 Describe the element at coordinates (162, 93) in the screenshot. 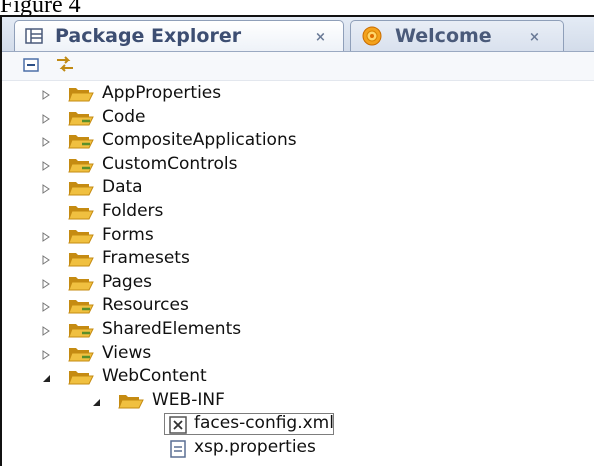

I see `tree-item-label: AppProperties` at that location.